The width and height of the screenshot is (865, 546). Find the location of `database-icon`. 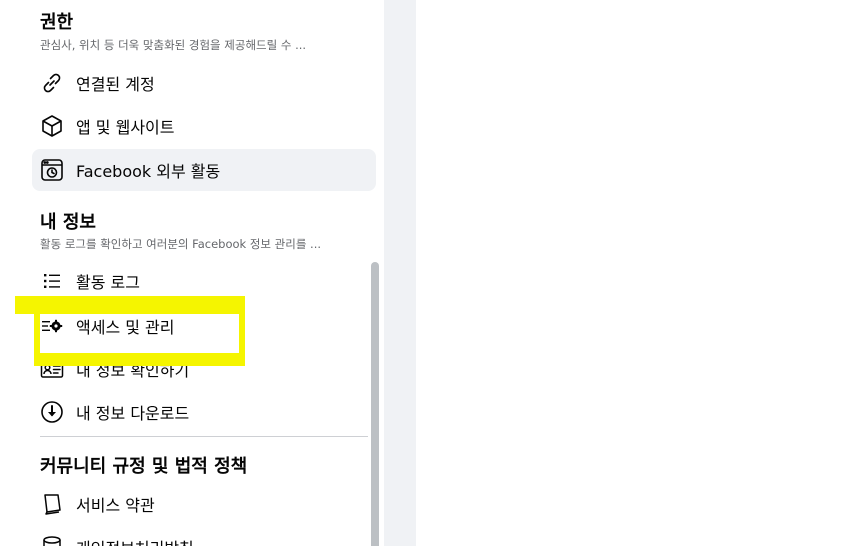

database-icon is located at coordinates (52, 539).